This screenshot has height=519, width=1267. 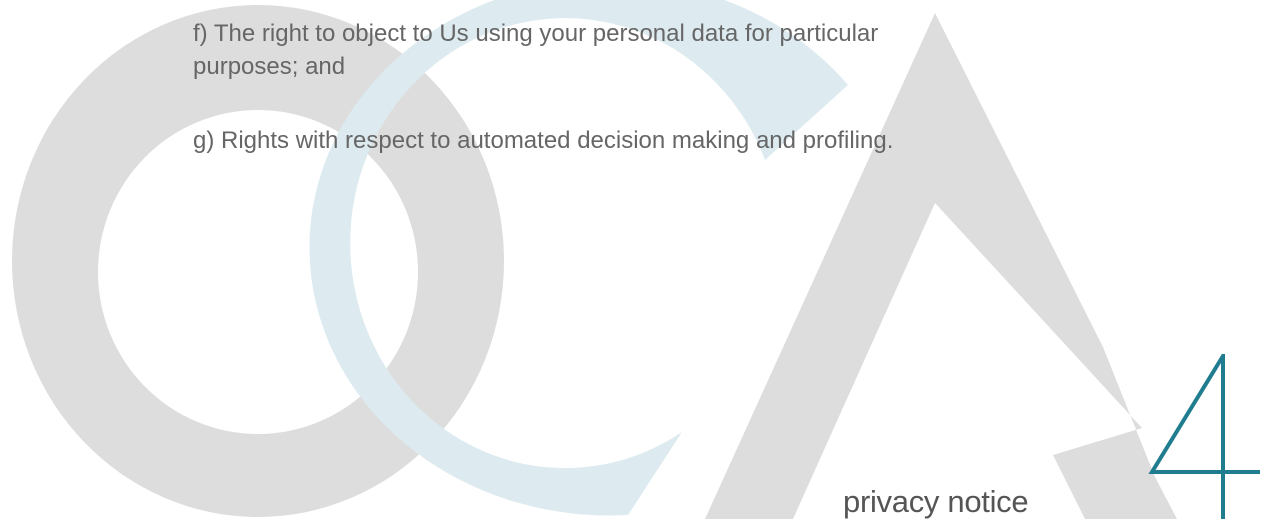 I want to click on page-number: 4, so click(x=1204, y=436).